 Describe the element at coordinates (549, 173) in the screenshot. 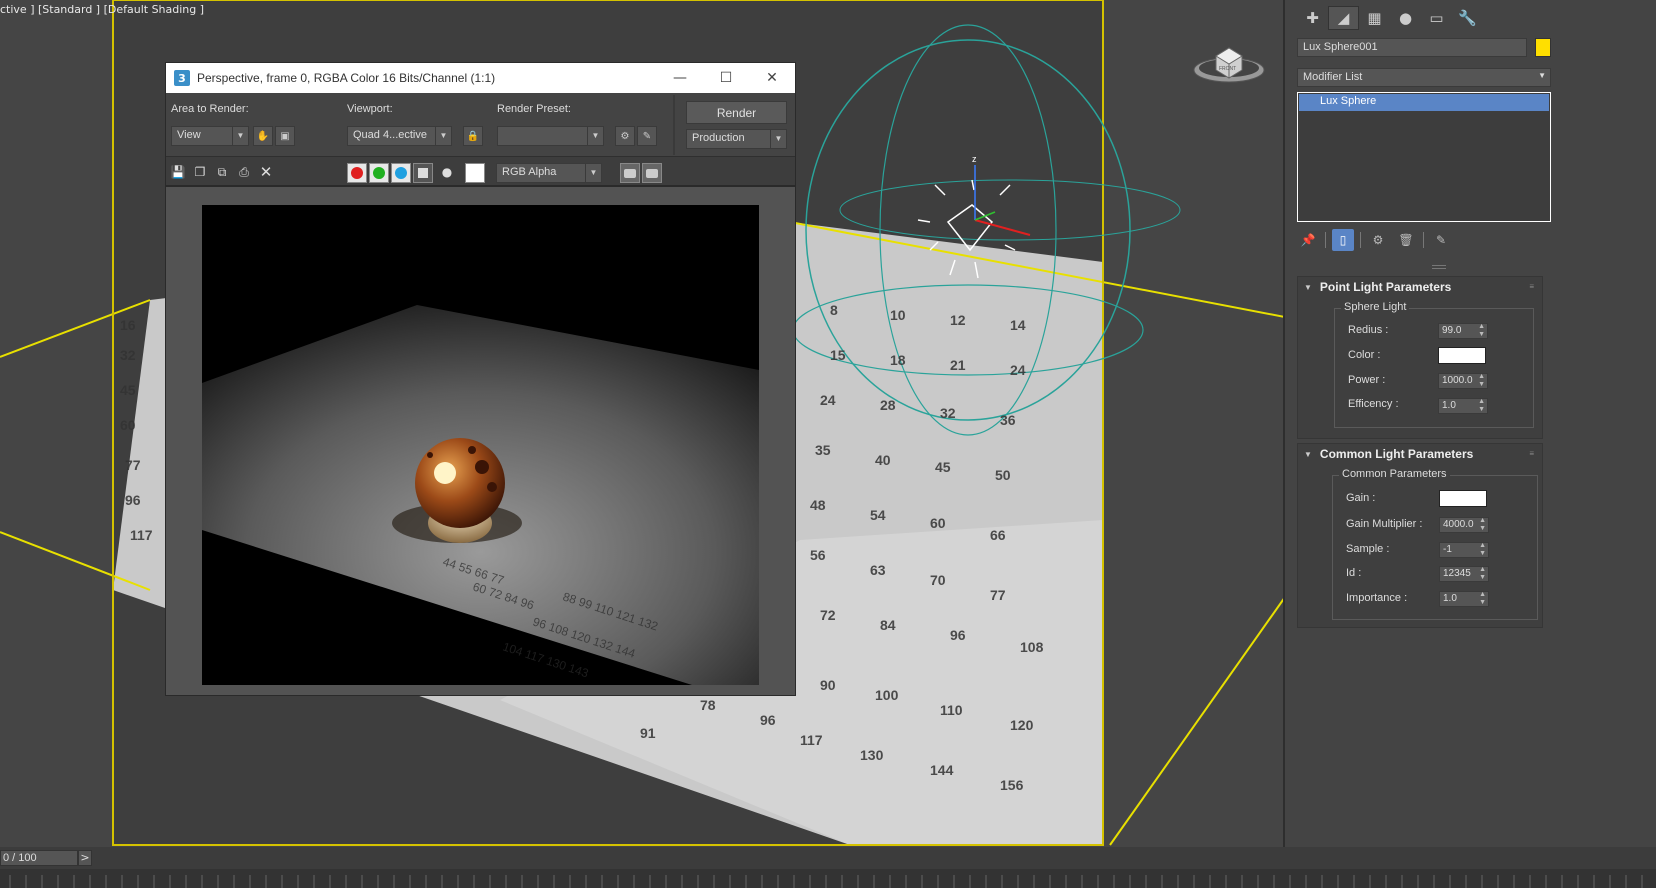

I see `channel-display-dropdown: RGB Alpha ▼` at that location.